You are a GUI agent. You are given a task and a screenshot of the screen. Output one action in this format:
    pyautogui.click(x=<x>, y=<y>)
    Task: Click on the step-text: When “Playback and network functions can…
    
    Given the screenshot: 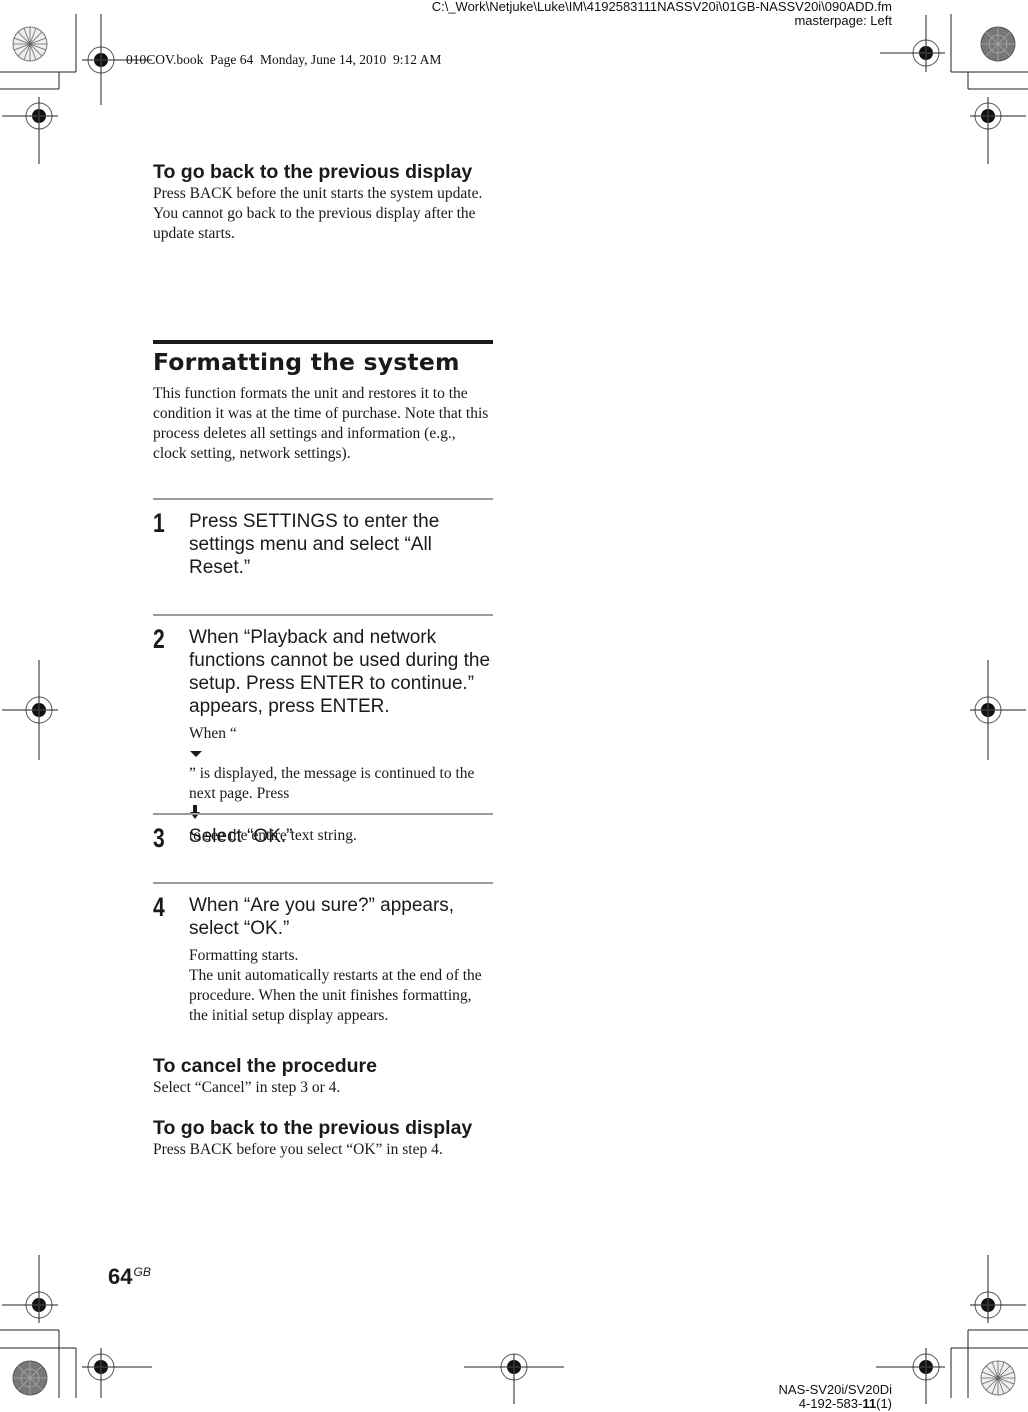 What is the action you would take?
    pyautogui.click(x=340, y=672)
    